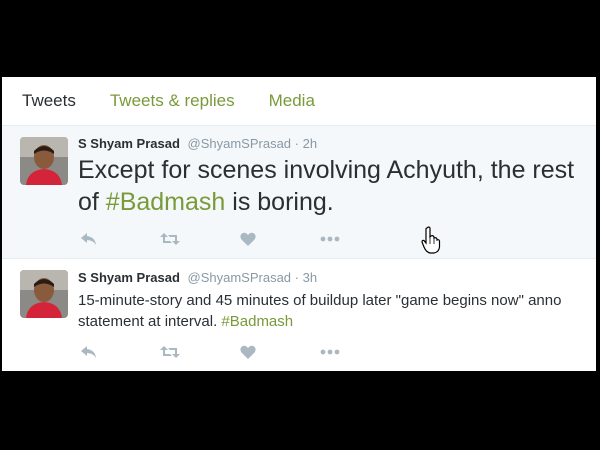 The height and width of the screenshot is (450, 600). What do you see at coordinates (310, 143) in the screenshot?
I see `tweet-time: 2h` at bounding box center [310, 143].